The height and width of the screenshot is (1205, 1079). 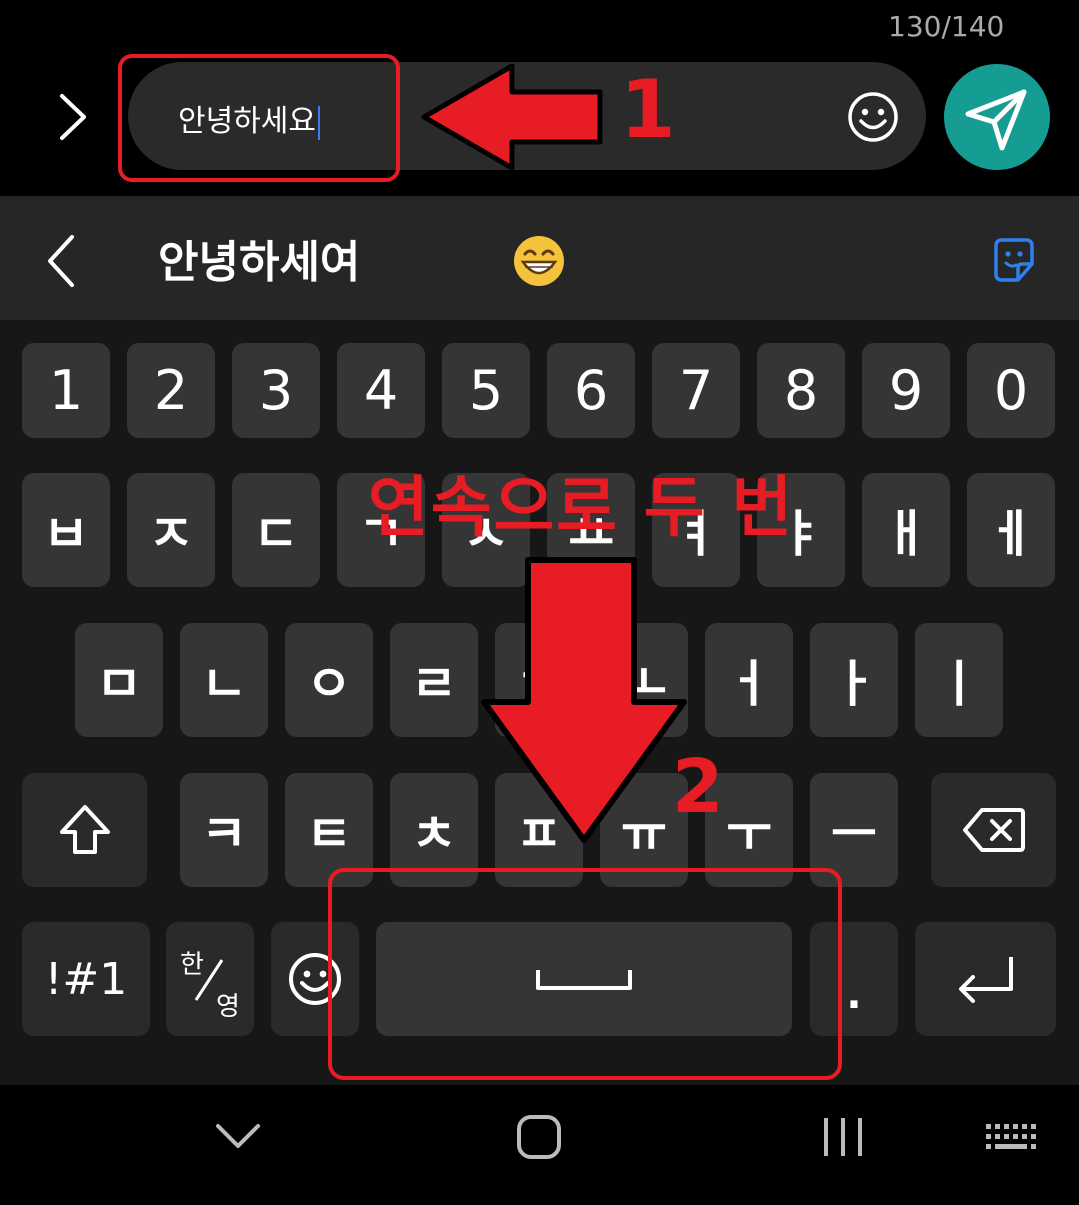 What do you see at coordinates (854, 995) in the screenshot?
I see `period-label: .` at bounding box center [854, 995].